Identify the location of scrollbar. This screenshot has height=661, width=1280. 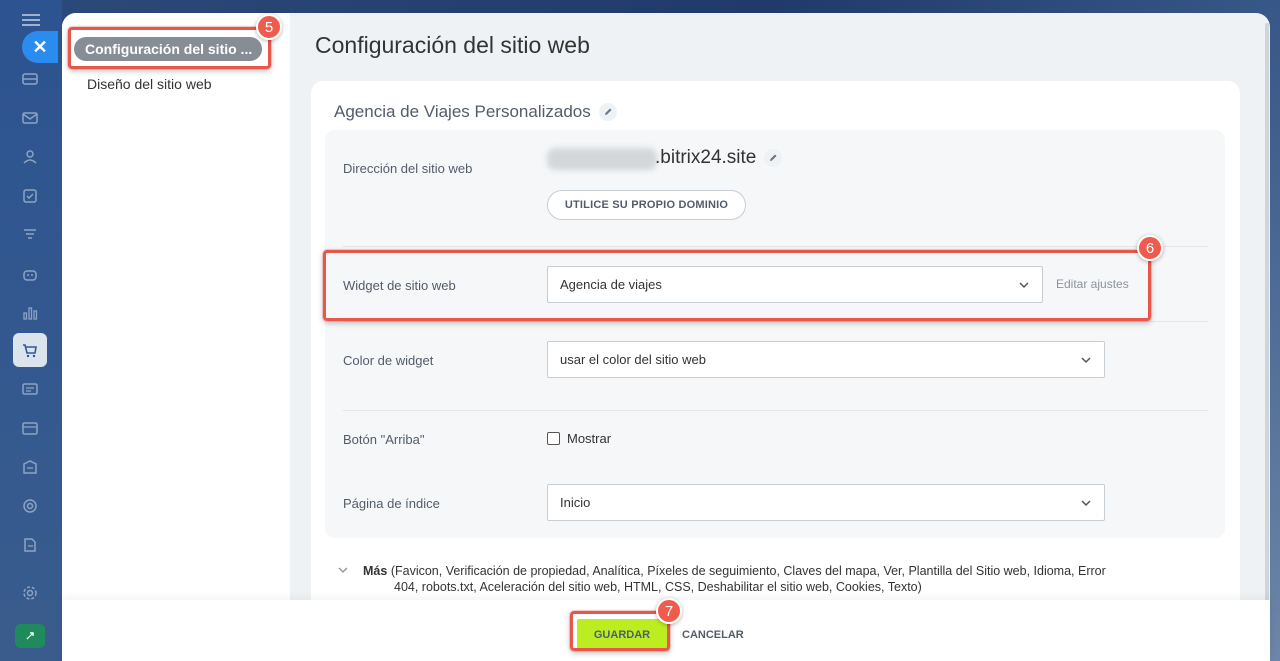
(1267, 323).